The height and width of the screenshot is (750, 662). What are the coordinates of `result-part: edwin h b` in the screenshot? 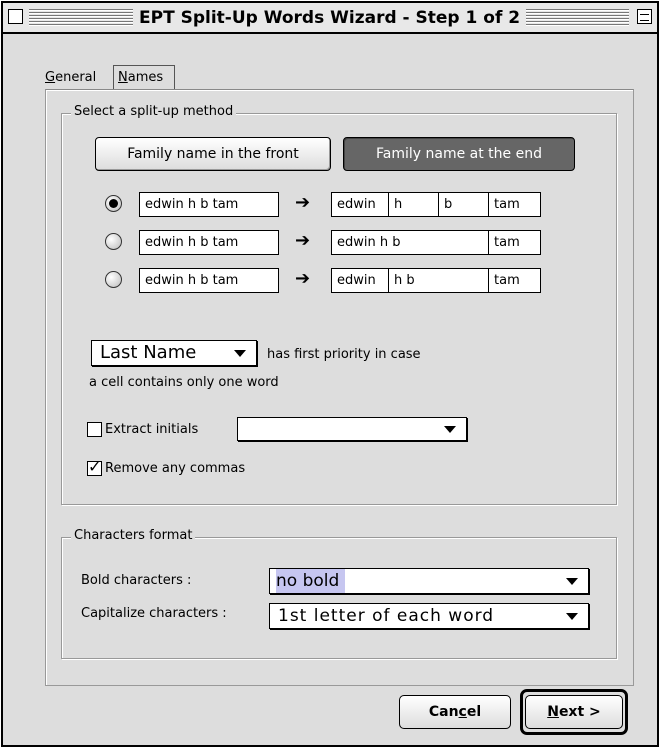 It's located at (369, 242).